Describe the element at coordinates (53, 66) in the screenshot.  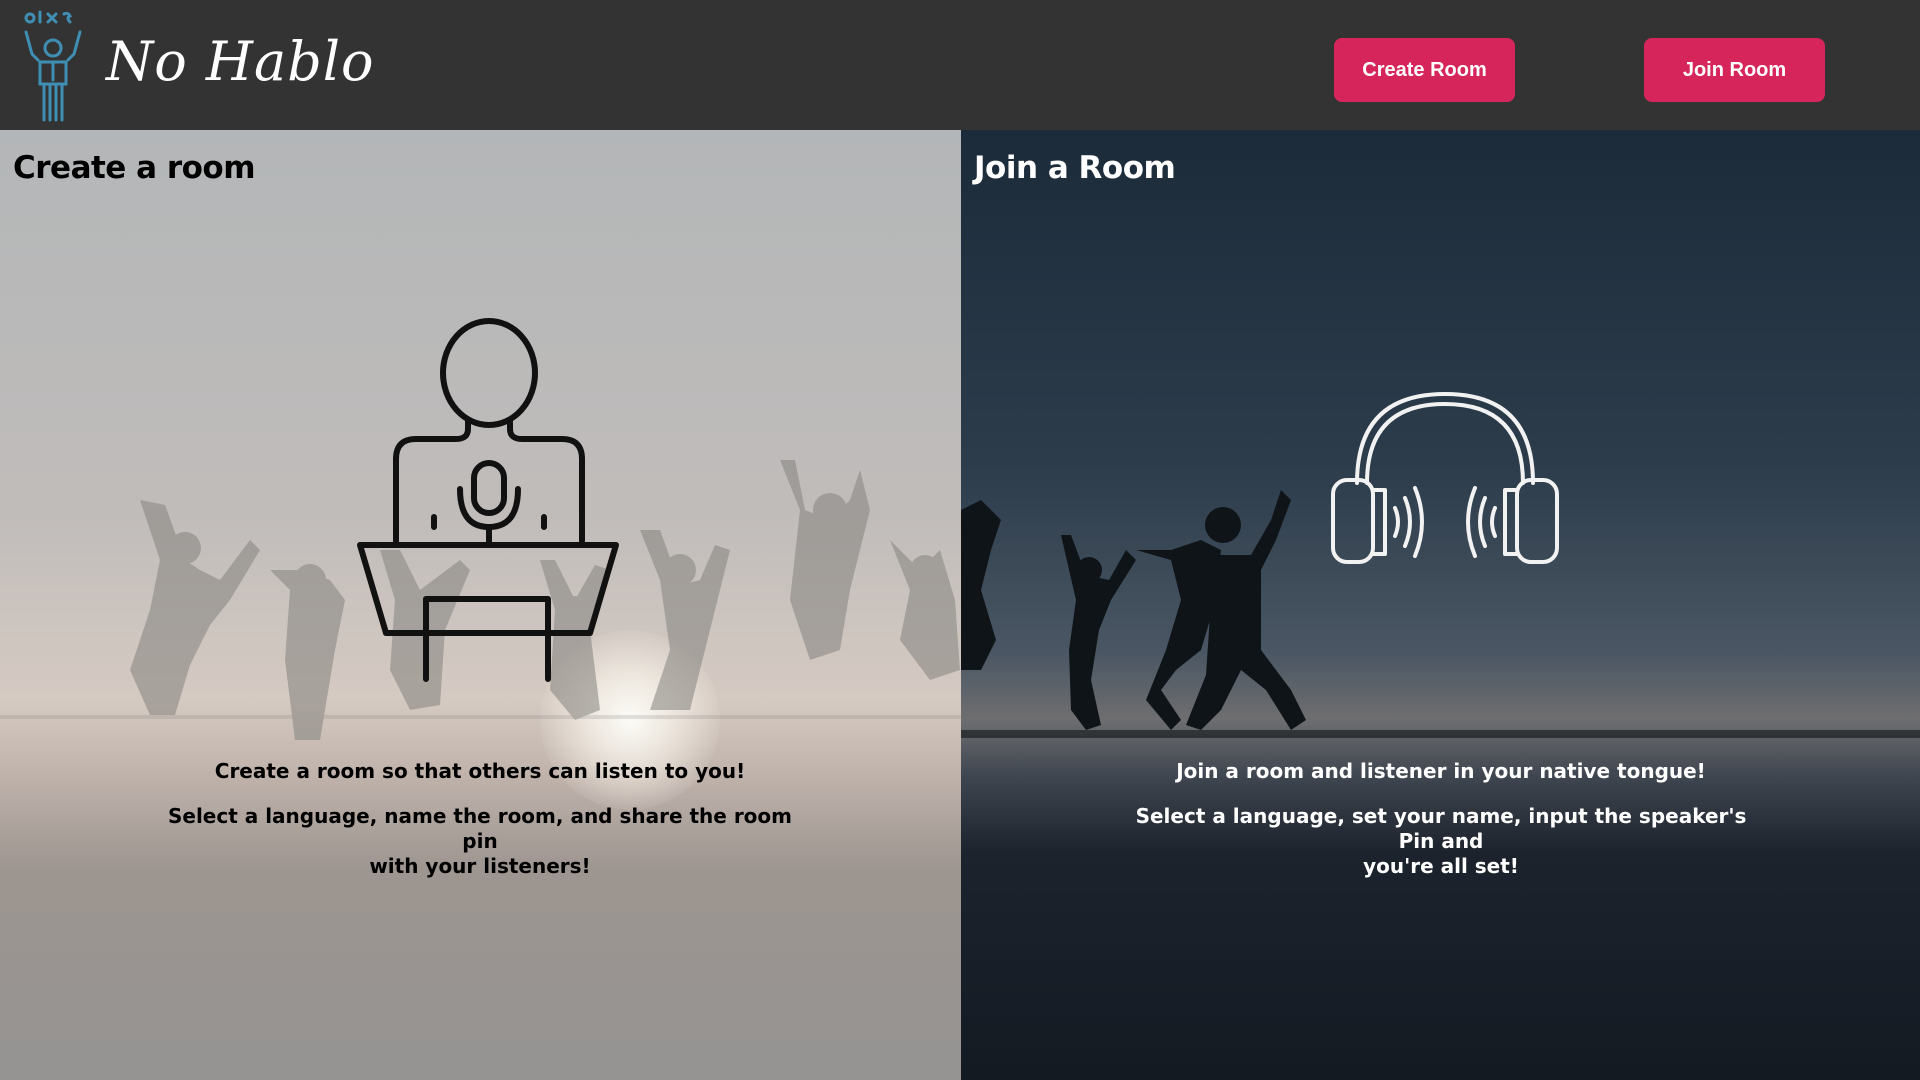
I see `juggler-figure-icon` at that location.